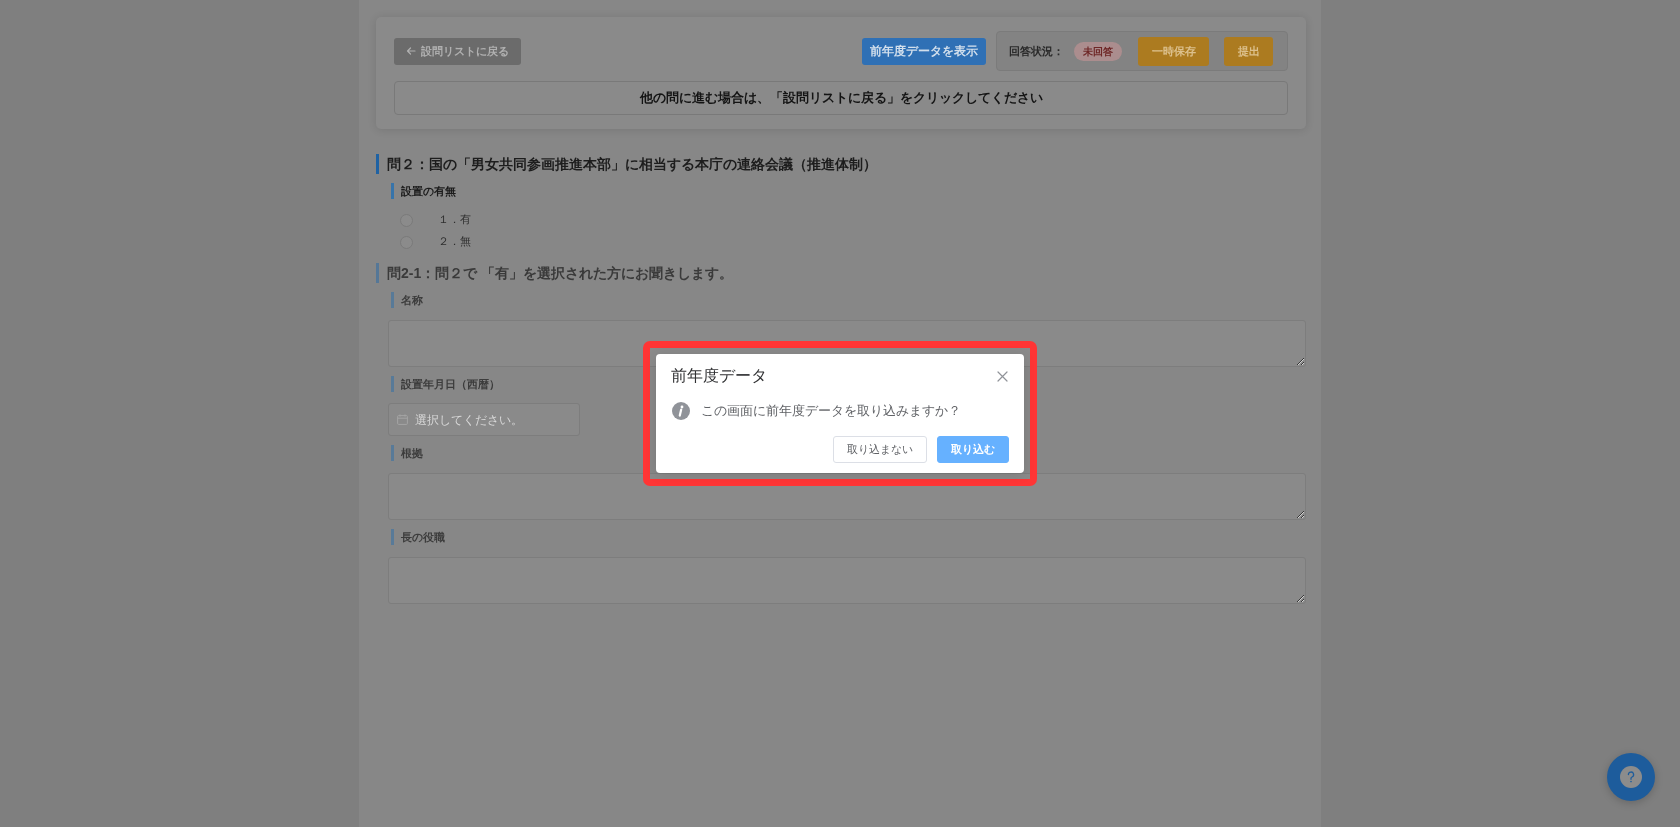 The width and height of the screenshot is (1680, 827). I want to click on field-label: 設置の有無, so click(423, 191).